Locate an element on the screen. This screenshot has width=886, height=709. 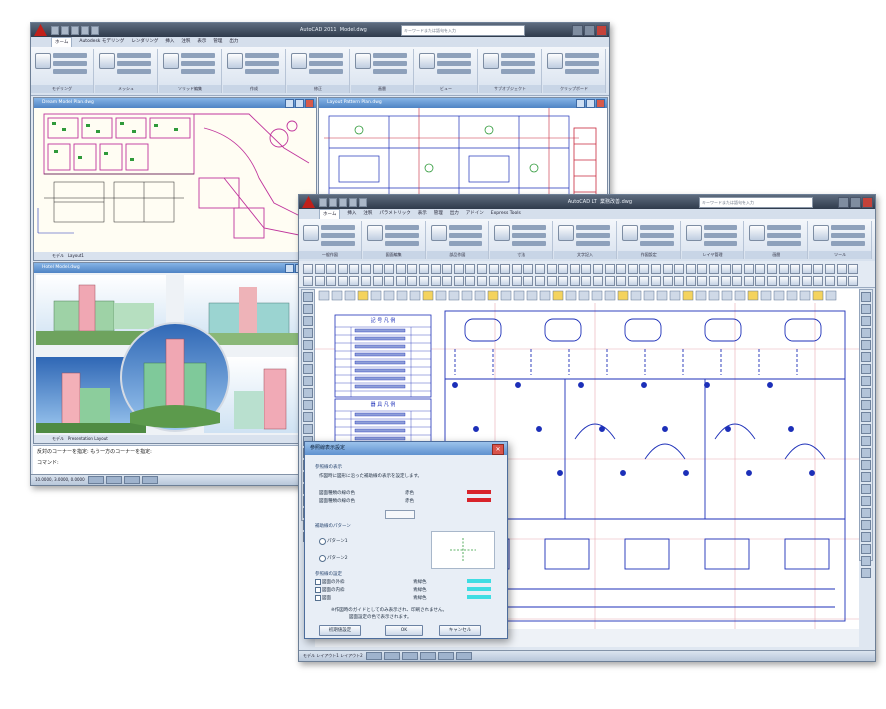
pattern-1-radio is located at coordinates (322, 541).